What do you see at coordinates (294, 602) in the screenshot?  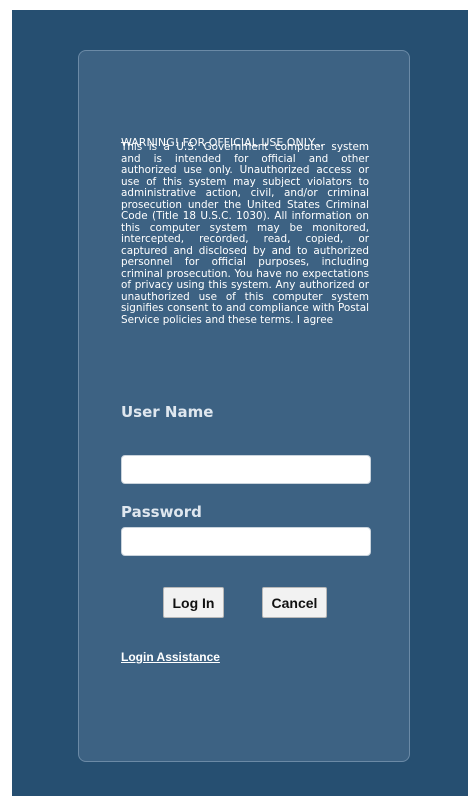 I see `cancel-button: Cancel` at bounding box center [294, 602].